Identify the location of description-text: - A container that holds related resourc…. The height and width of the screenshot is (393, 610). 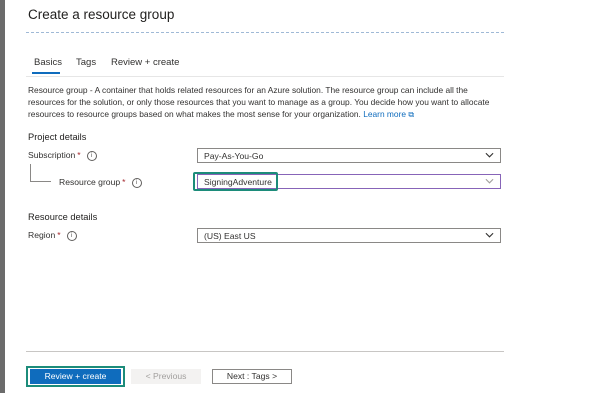
(259, 102).